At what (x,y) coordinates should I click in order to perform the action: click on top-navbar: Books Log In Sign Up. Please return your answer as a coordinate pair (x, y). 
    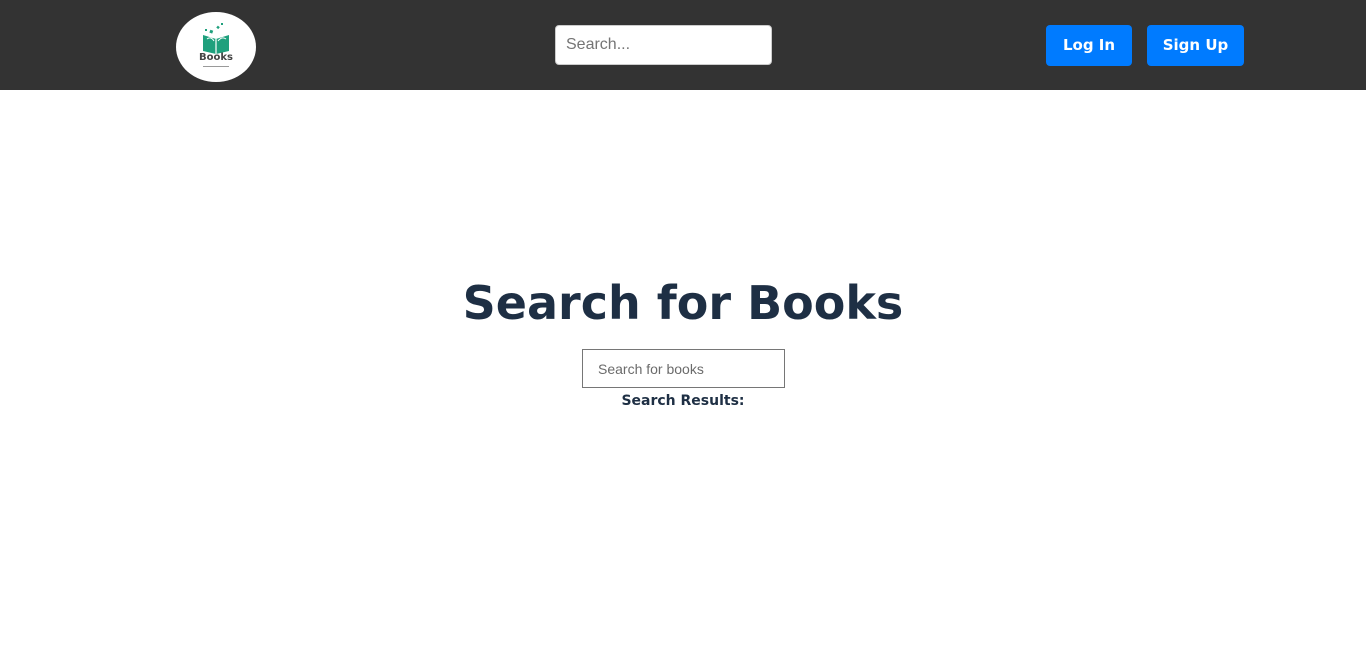
    Looking at the image, I should click on (683, 45).